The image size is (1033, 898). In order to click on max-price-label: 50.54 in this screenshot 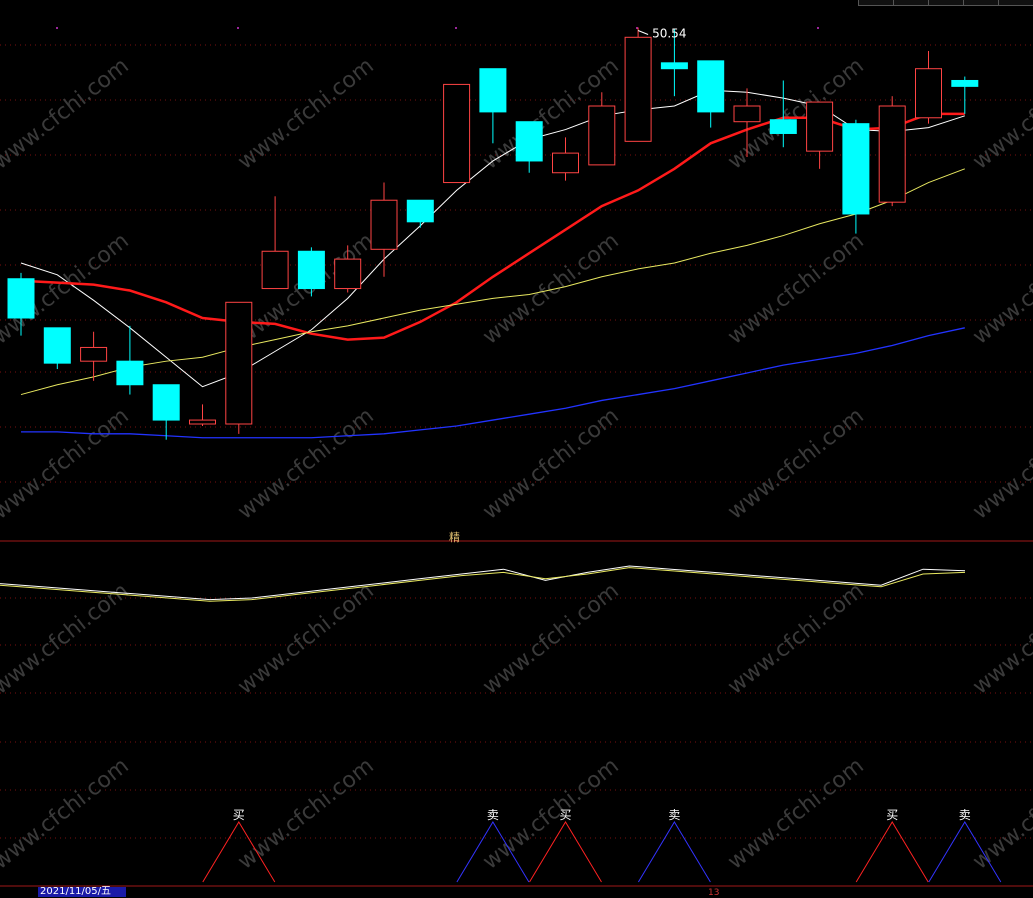, I will do `click(669, 33)`.